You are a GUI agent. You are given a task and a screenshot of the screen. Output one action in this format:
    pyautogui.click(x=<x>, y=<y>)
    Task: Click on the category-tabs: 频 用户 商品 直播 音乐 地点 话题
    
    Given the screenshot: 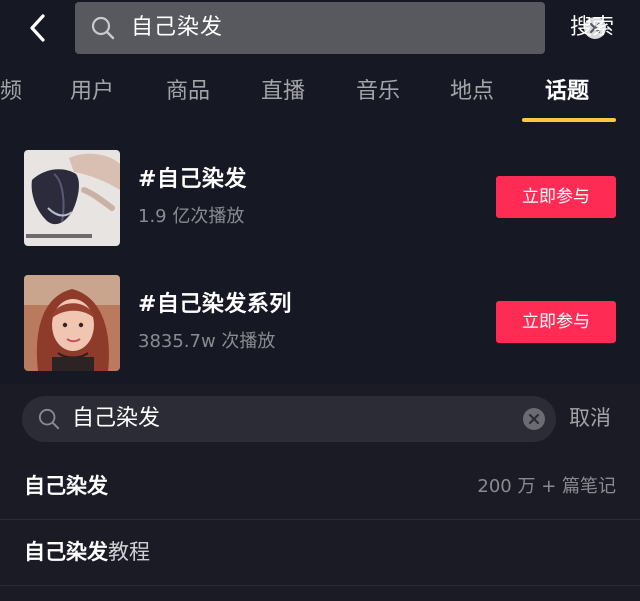 What is the action you would take?
    pyautogui.click(x=320, y=94)
    